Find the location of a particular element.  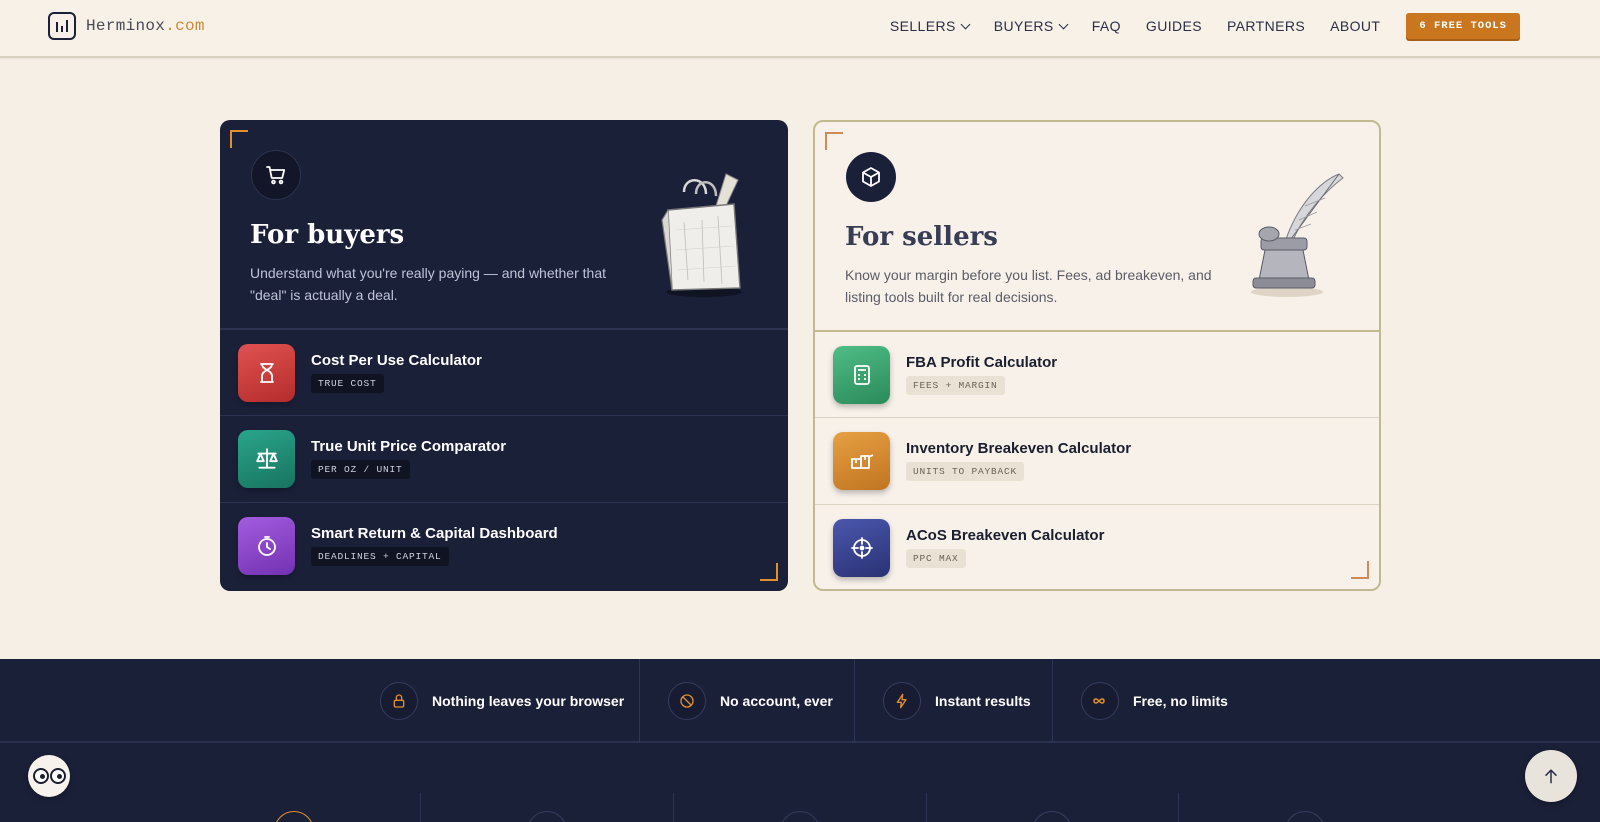

shopping-bag-illustration is located at coordinates (702, 236).